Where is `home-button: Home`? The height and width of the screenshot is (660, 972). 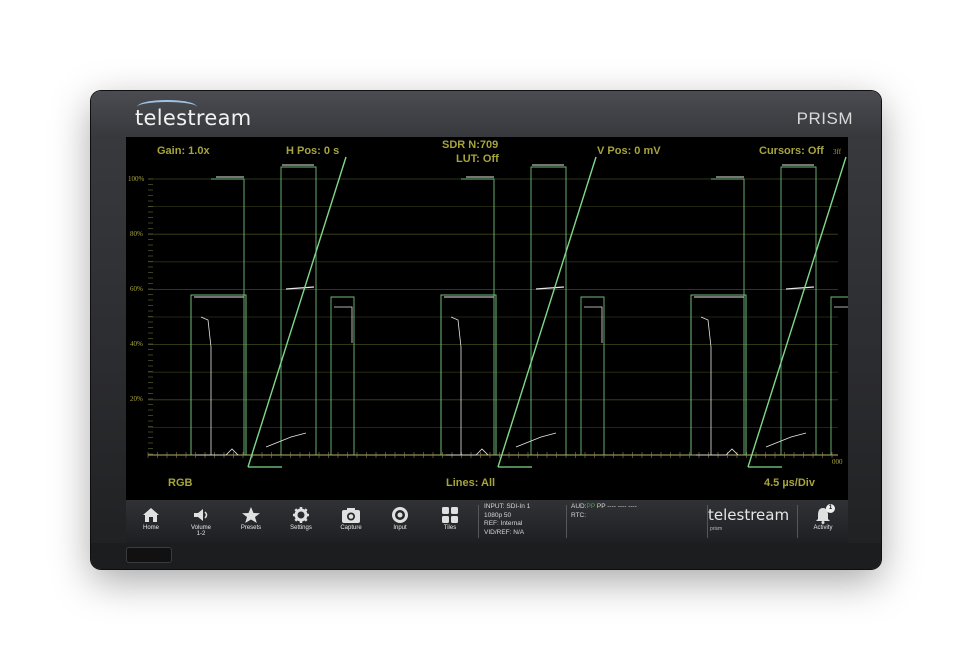
home-button: Home is located at coordinates (151, 522).